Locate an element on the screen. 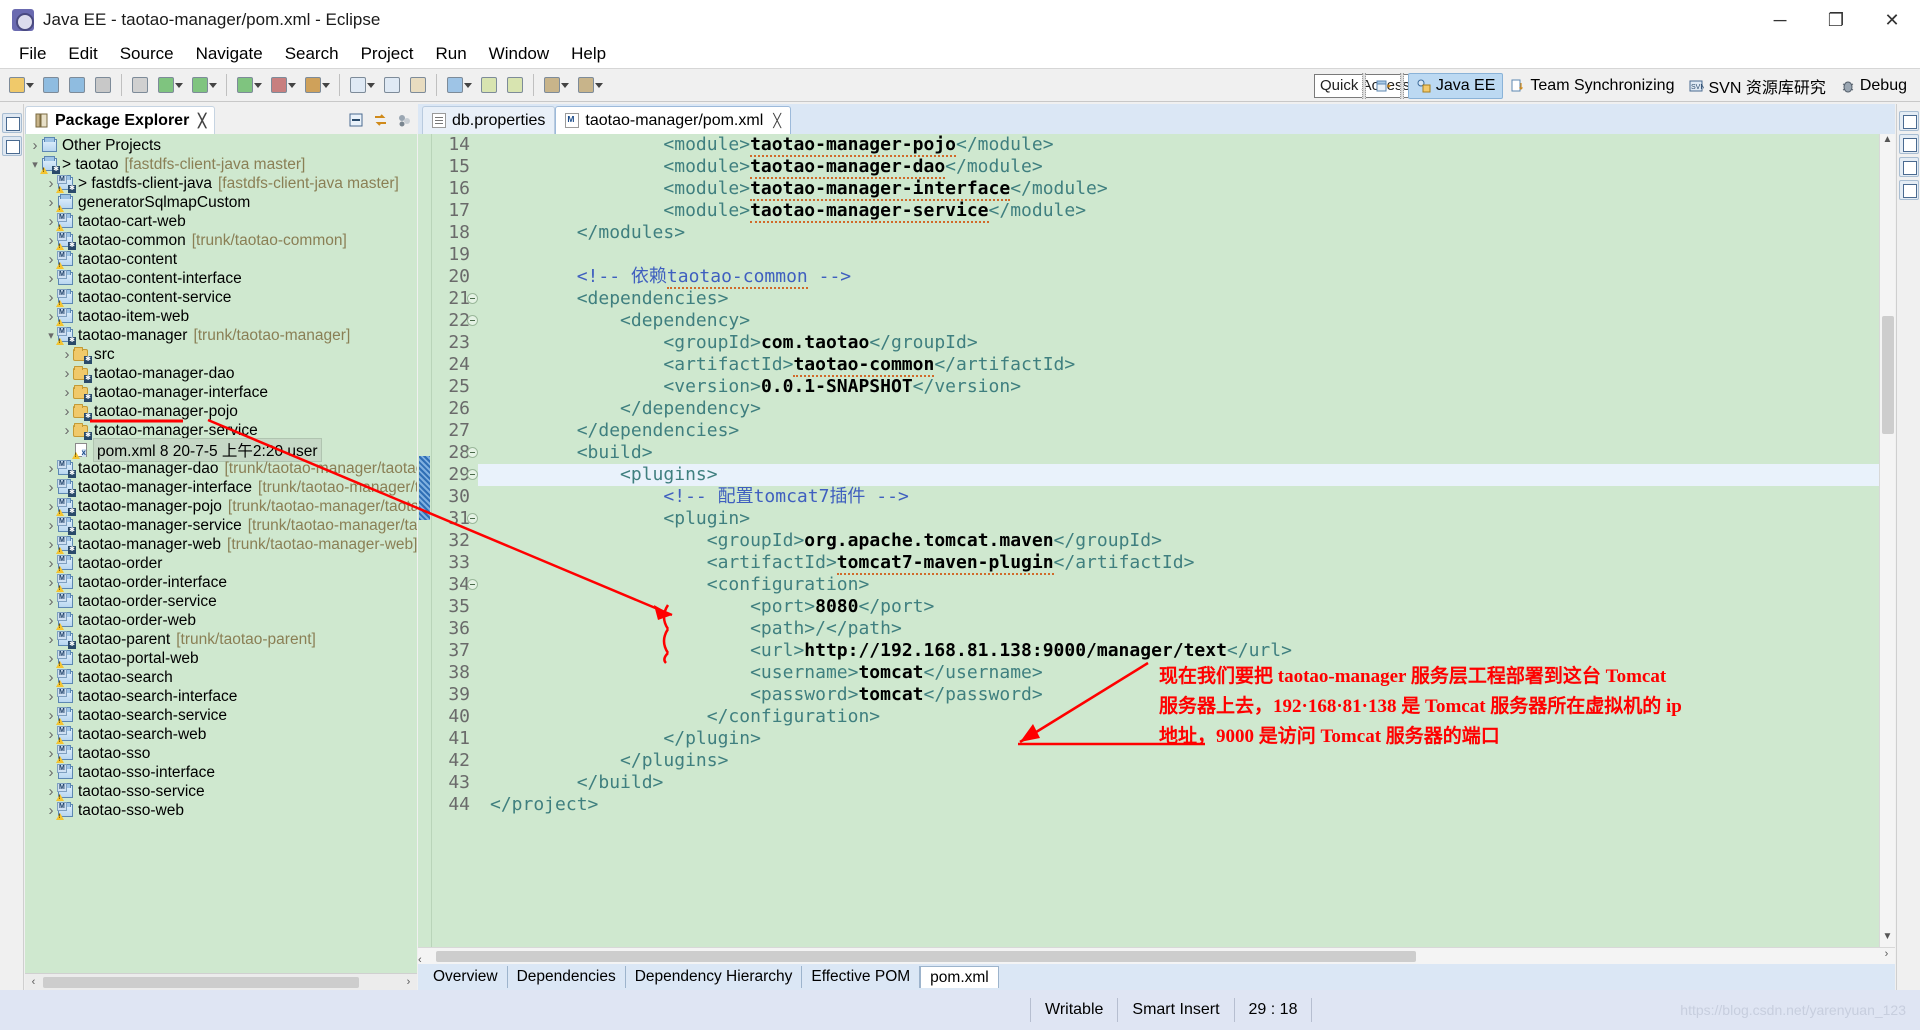  tree-item: M✱taotao-common [trunk/taotao-common] is located at coordinates (221, 240).